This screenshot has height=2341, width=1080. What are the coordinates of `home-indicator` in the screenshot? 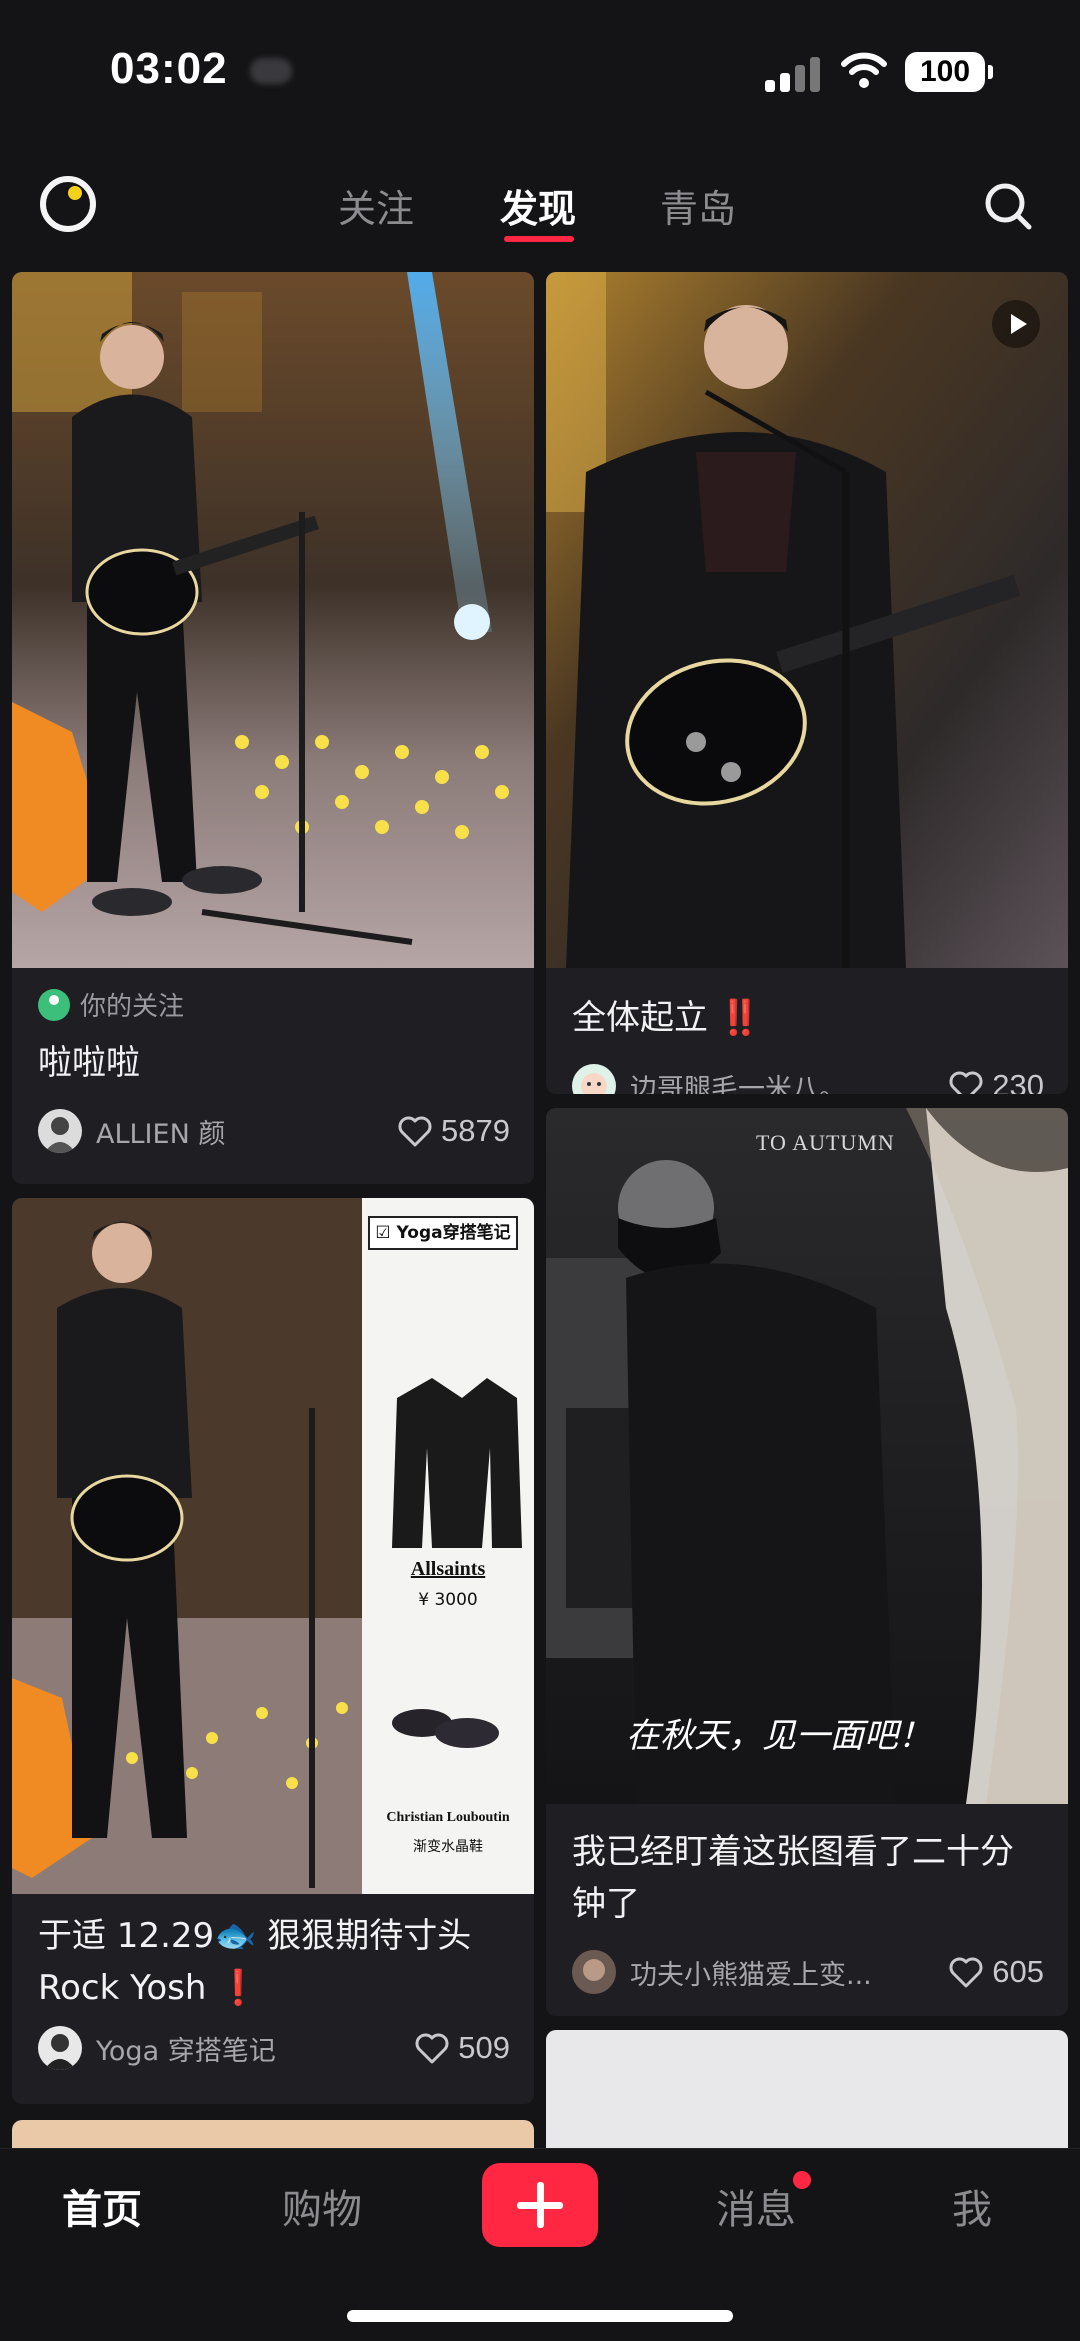 It's located at (540, 2316).